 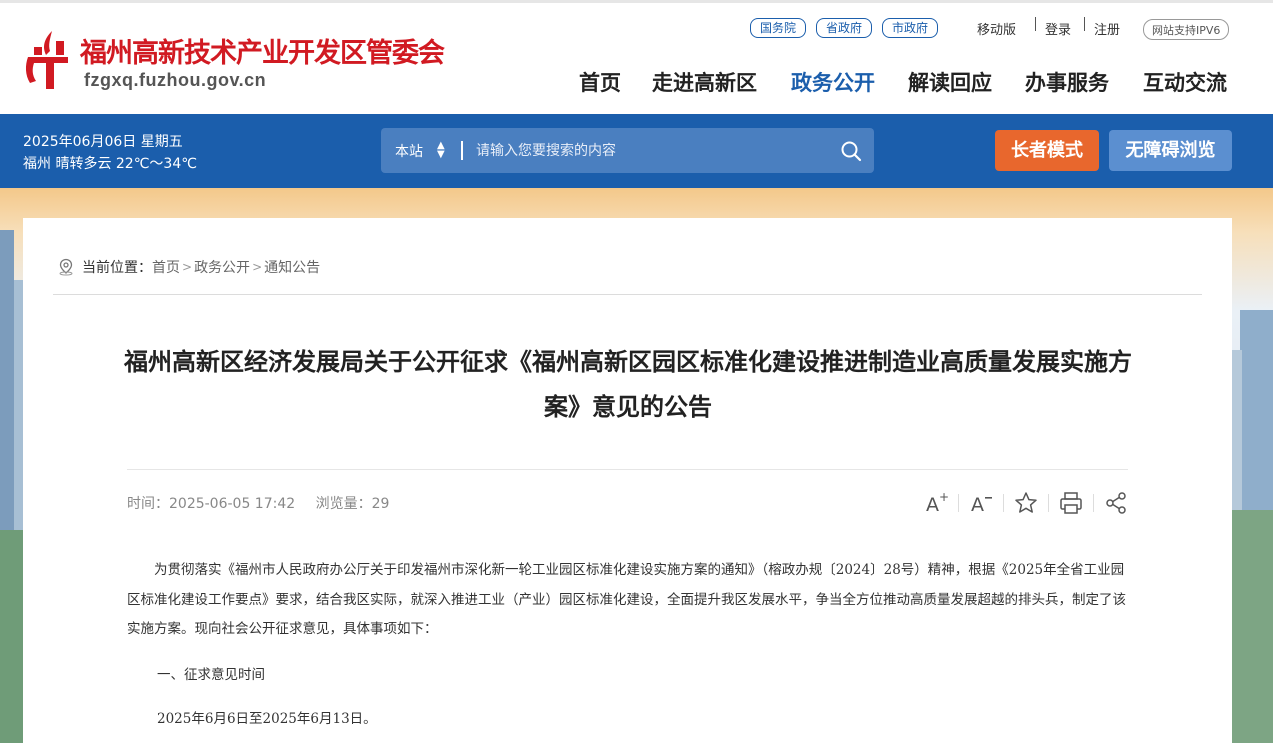 I want to click on site-domain: fzgxq.fuzhou.gov.cn, so click(x=175, y=80).